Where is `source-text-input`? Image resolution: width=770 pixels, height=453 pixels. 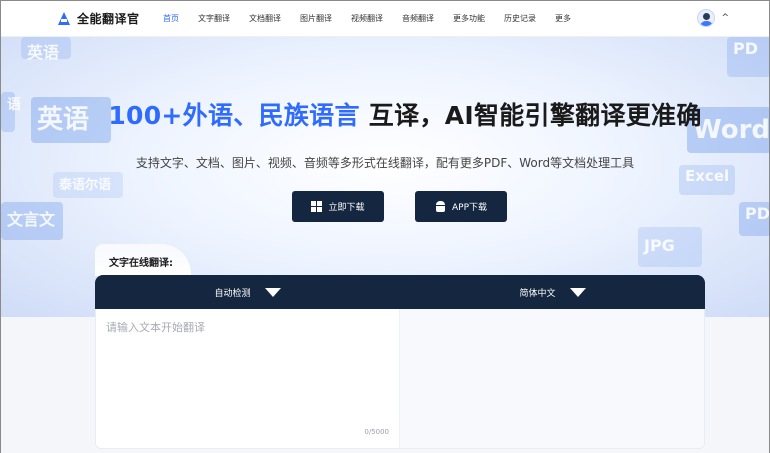
source-text-input is located at coordinates (247, 378).